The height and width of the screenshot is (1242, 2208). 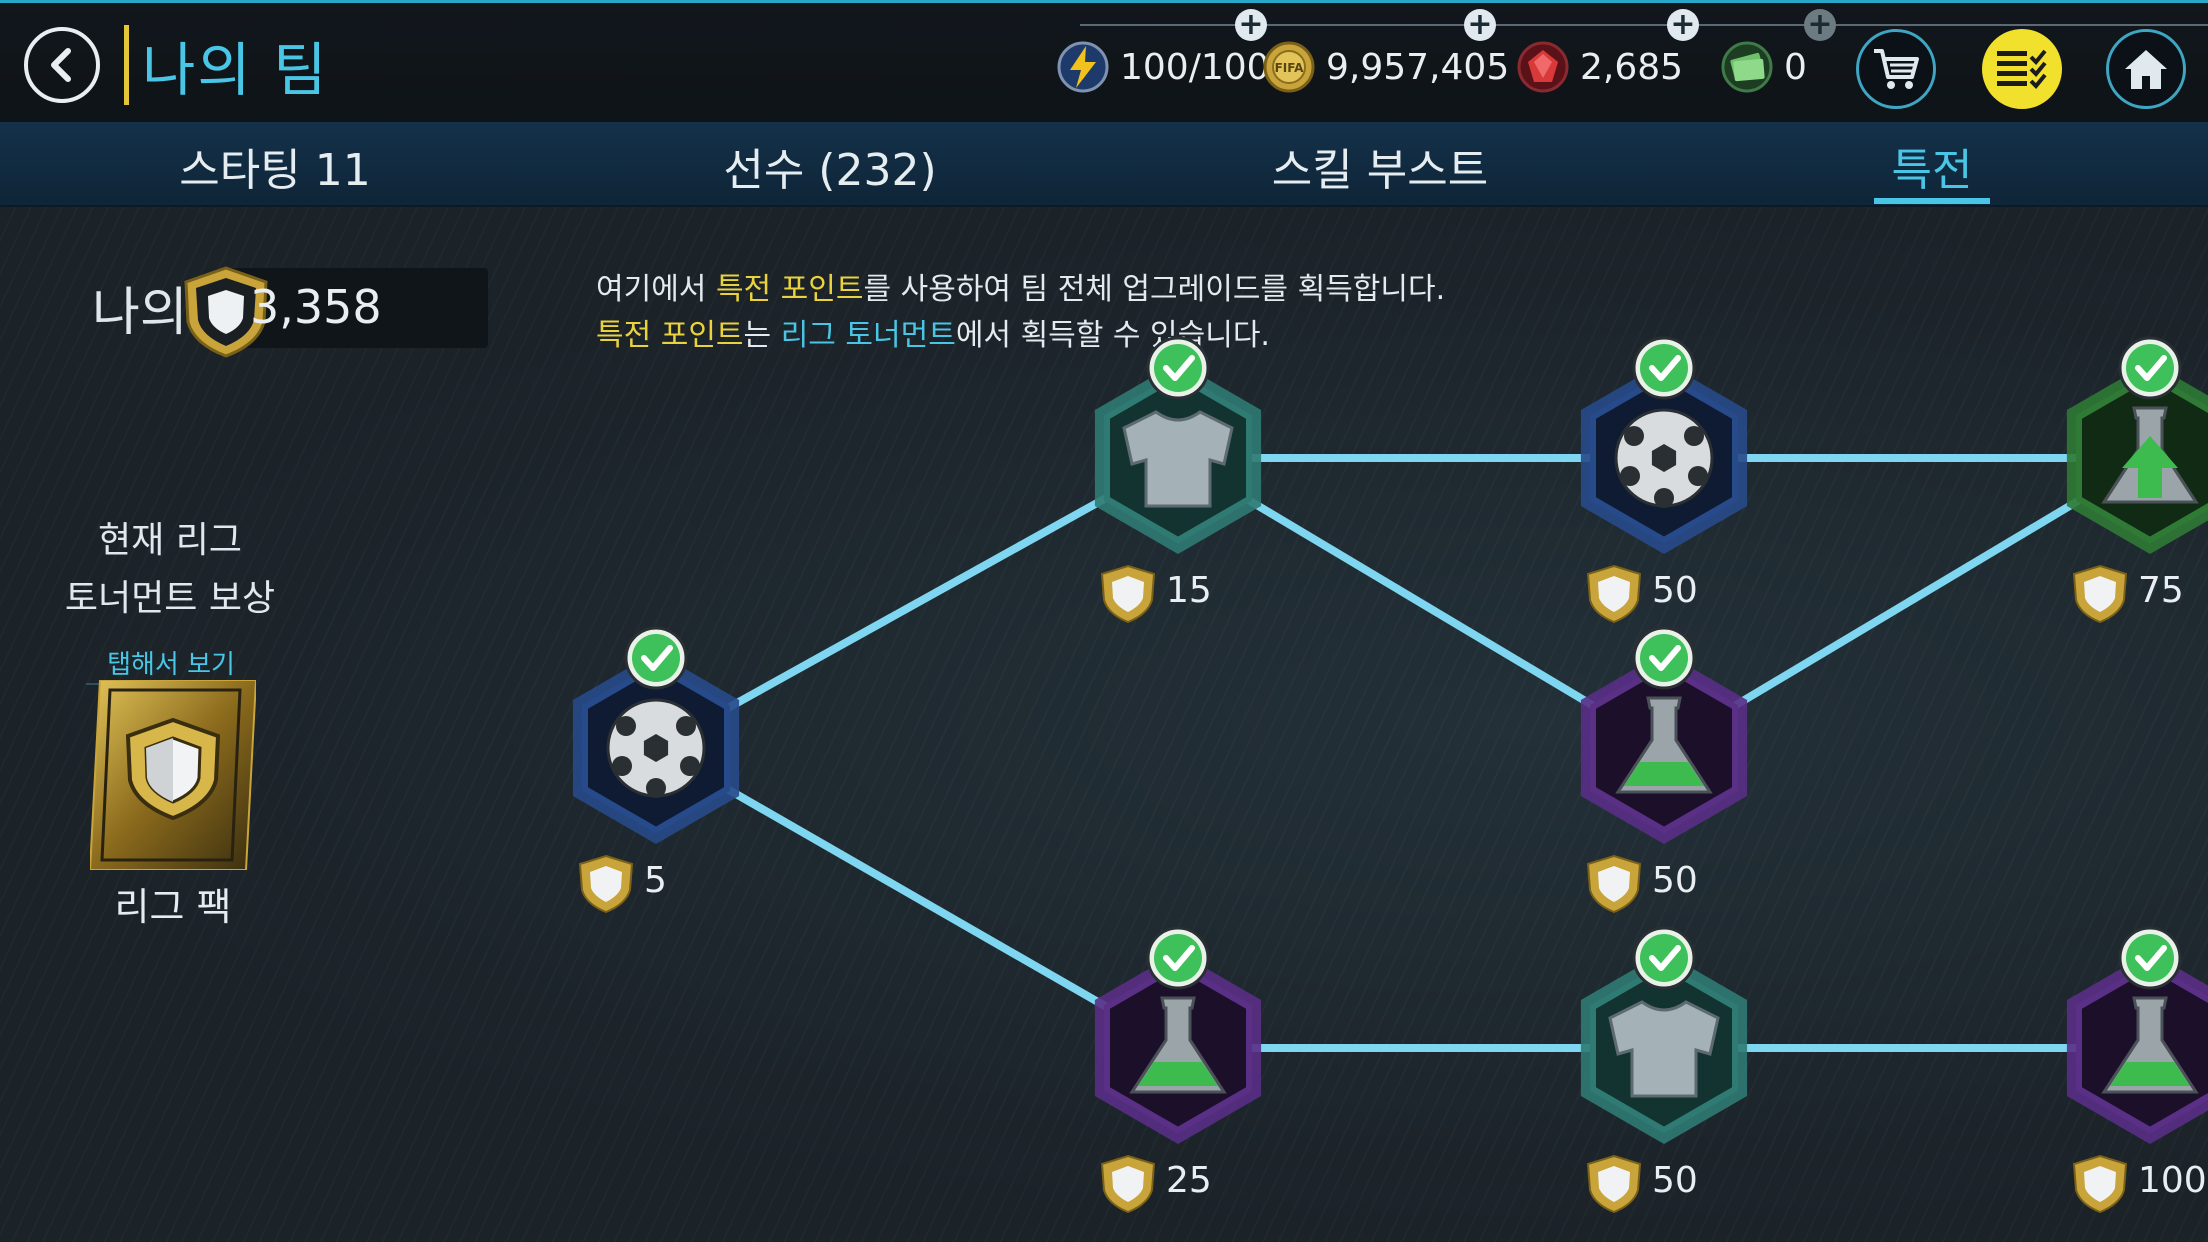 What do you see at coordinates (2172, 1180) in the screenshot?
I see `perk-cost-value: 100` at bounding box center [2172, 1180].